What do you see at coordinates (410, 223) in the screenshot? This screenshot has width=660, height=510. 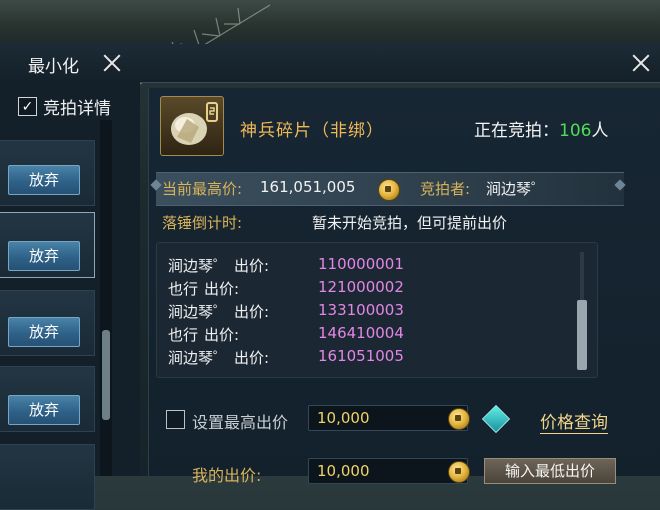 I see `countdown-status: 暂未开始竞拍，但可提前出价` at bounding box center [410, 223].